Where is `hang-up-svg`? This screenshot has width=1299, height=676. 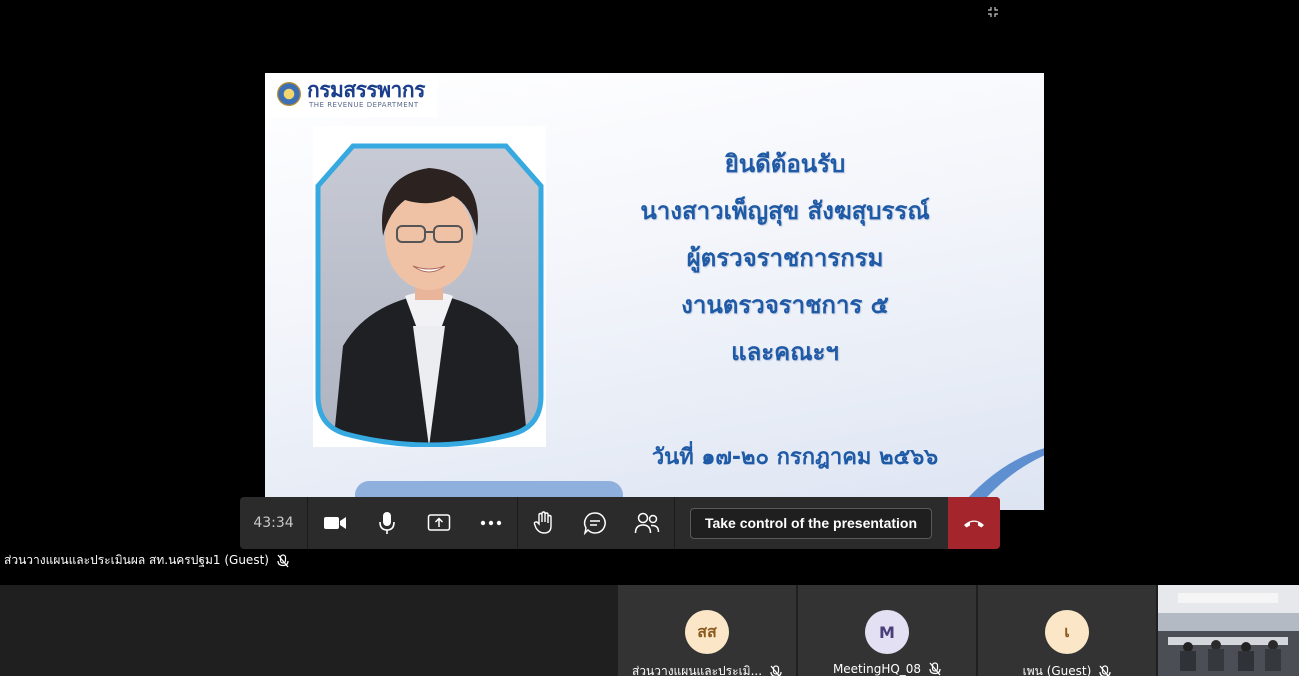 hang-up-svg is located at coordinates (974, 524).